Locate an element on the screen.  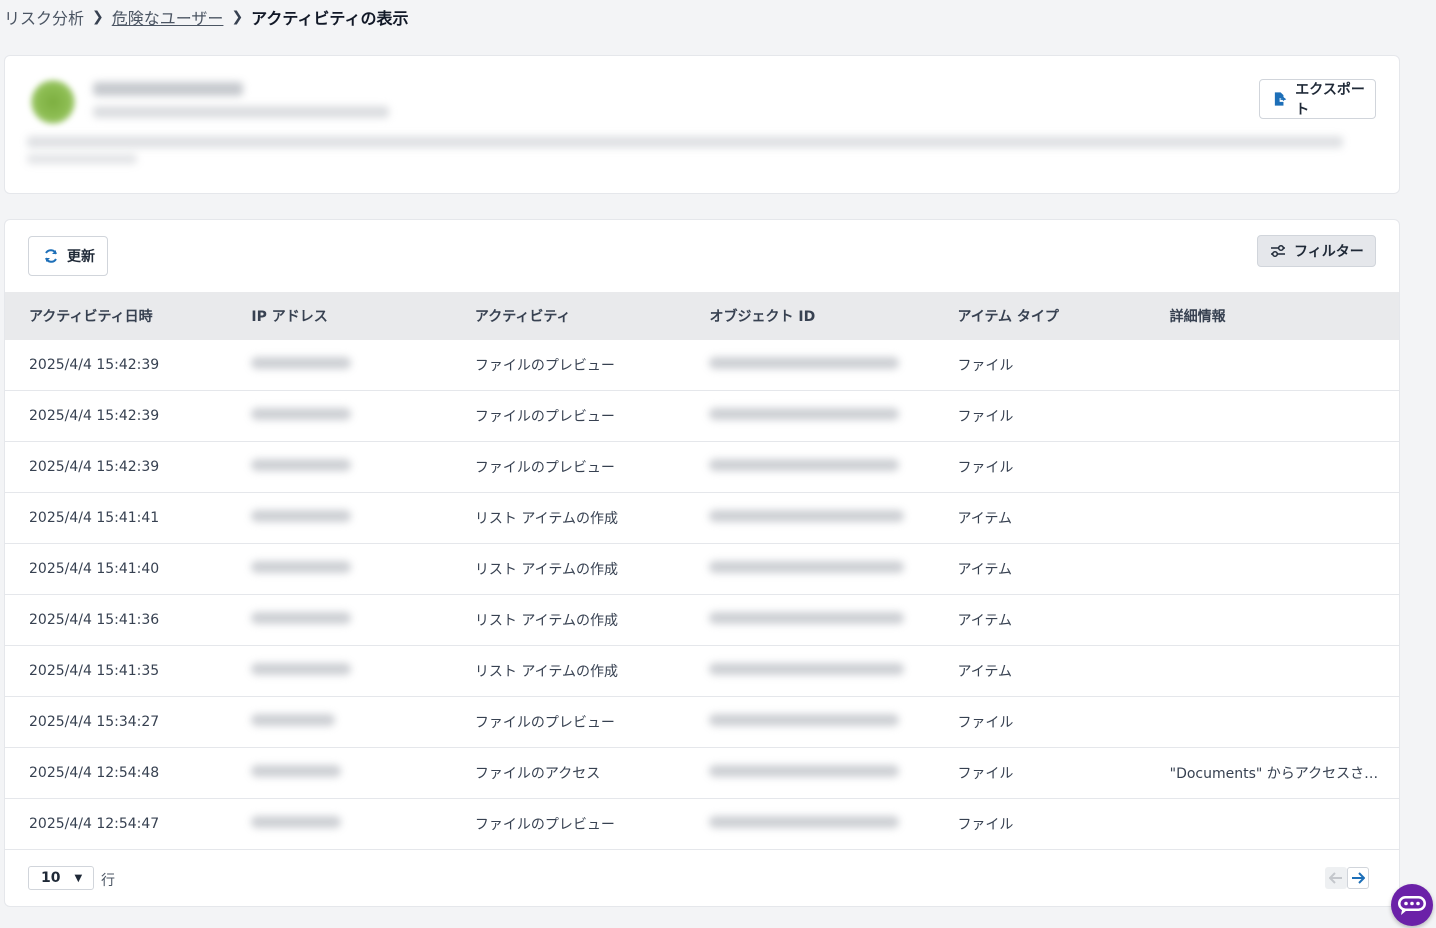
page-size-select: 10 ▼ is located at coordinates (61, 878).